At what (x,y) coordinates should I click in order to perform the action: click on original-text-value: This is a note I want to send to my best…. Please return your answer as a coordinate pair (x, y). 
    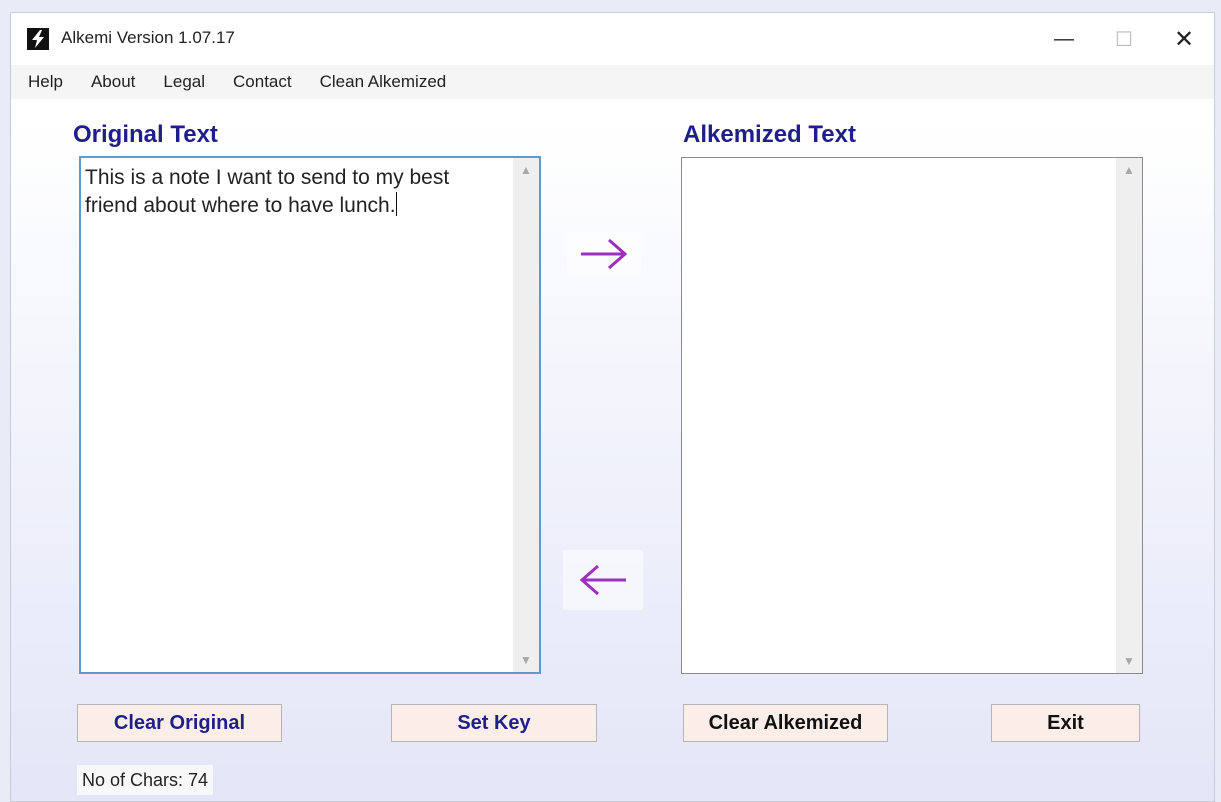
    Looking at the image, I should click on (267, 191).